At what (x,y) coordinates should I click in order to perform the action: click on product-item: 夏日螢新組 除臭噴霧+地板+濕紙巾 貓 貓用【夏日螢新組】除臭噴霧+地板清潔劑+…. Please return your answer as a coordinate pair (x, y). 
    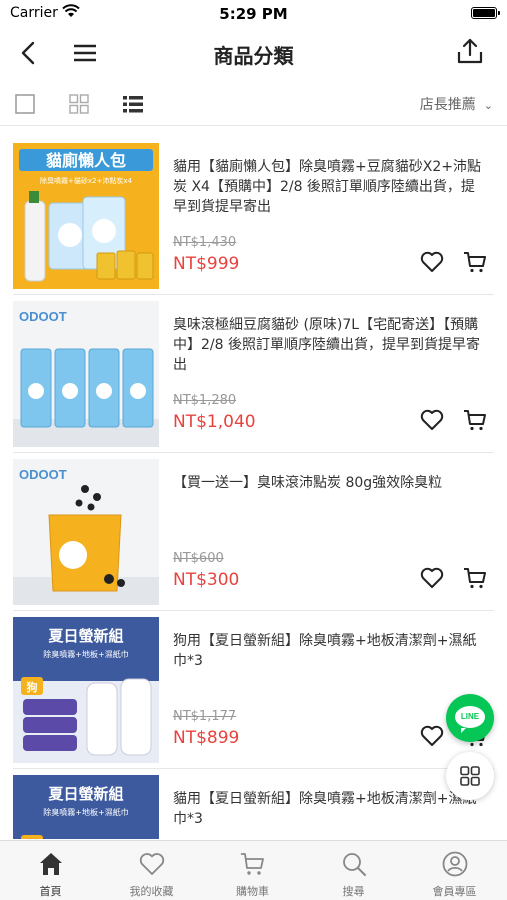
    Looking at the image, I should click on (253, 799).